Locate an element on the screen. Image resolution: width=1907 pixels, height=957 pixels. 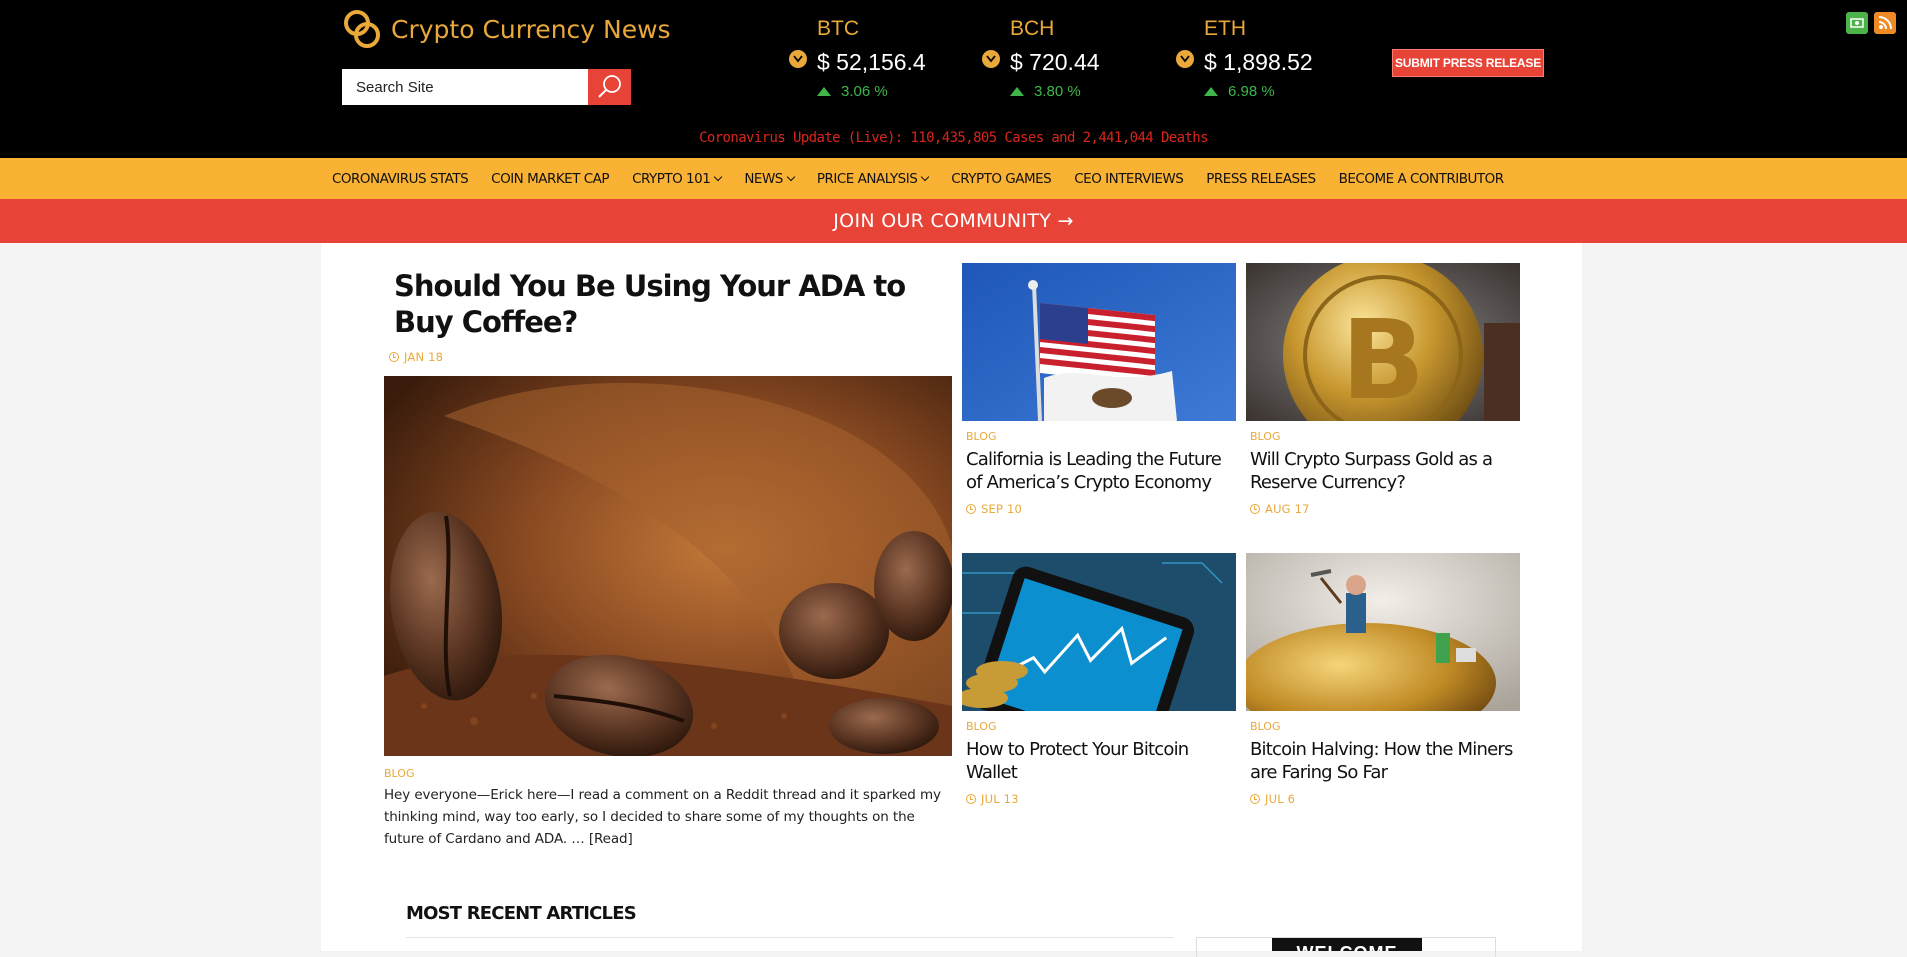
nav-label: PRESS RELEASES is located at coordinates (1261, 178).